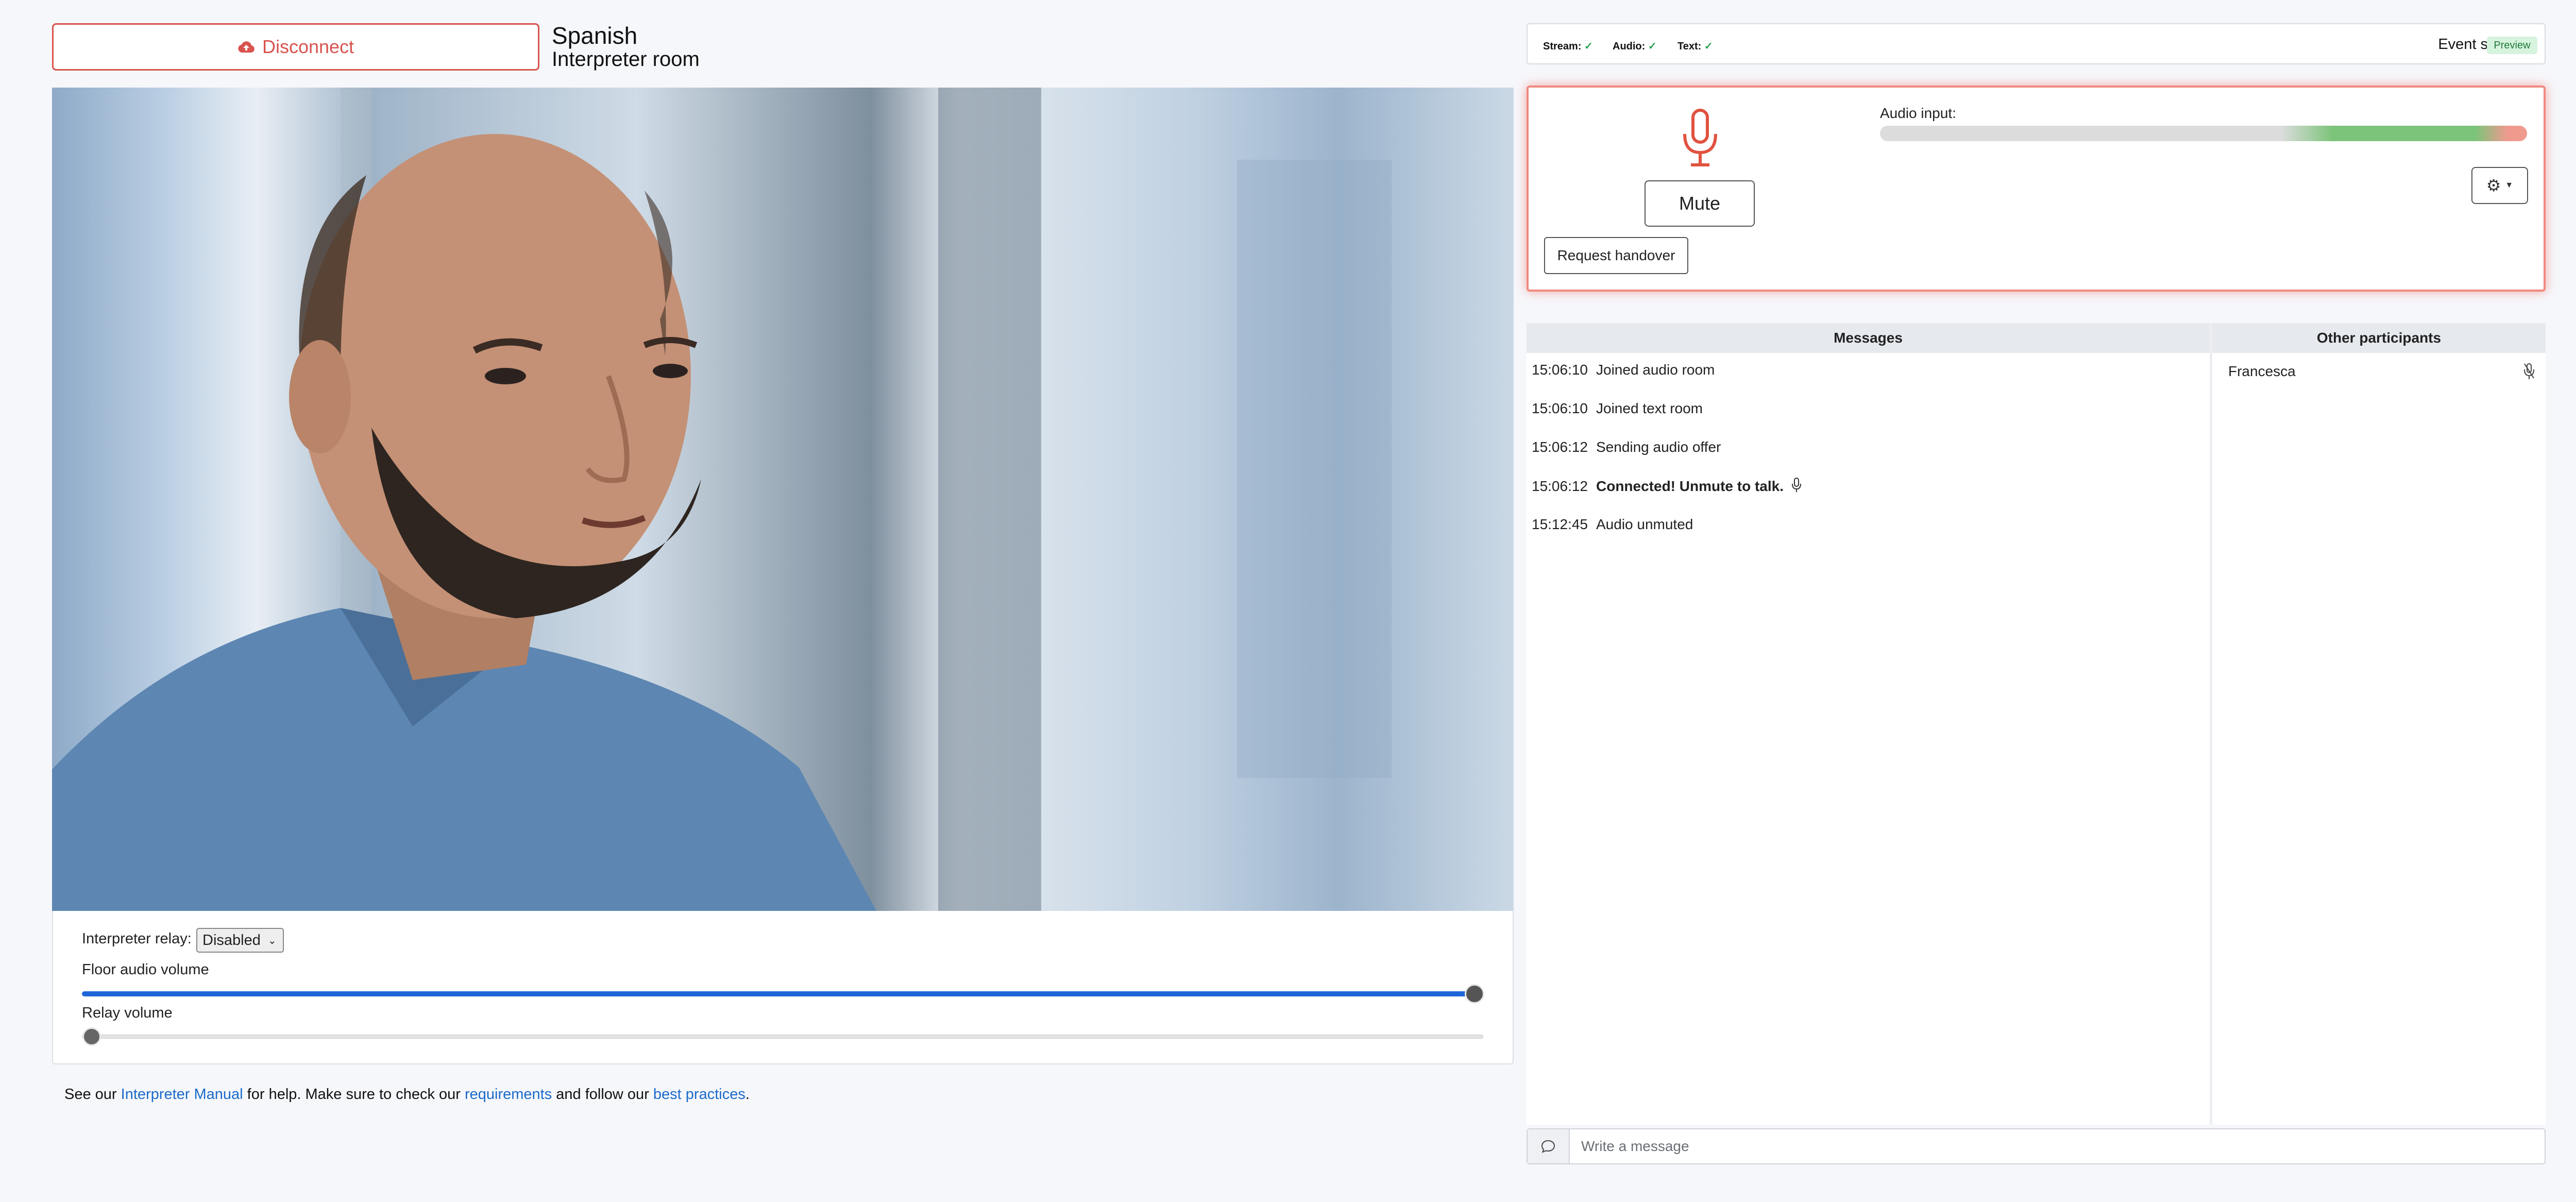 Image resolution: width=2576 pixels, height=1202 pixels. What do you see at coordinates (1474, 994) in the screenshot?
I see `floor-volume-handle` at bounding box center [1474, 994].